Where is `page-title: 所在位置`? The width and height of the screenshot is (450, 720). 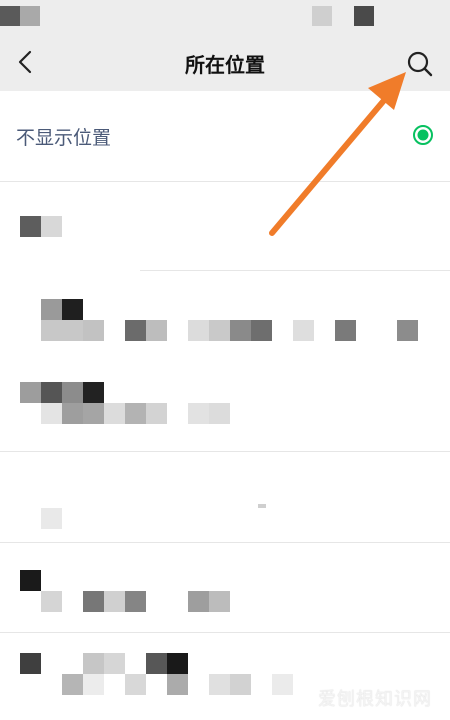 page-title: 所在位置 is located at coordinates (225, 65).